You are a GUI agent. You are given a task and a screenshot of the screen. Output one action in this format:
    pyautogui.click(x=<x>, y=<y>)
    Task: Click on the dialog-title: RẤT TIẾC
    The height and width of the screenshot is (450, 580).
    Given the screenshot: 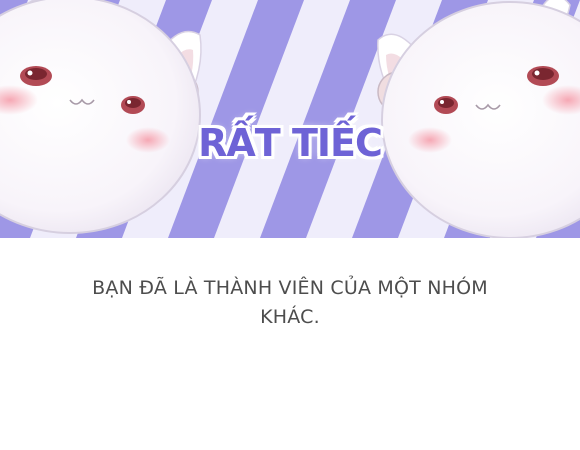 What is the action you would take?
    pyautogui.click(x=290, y=143)
    